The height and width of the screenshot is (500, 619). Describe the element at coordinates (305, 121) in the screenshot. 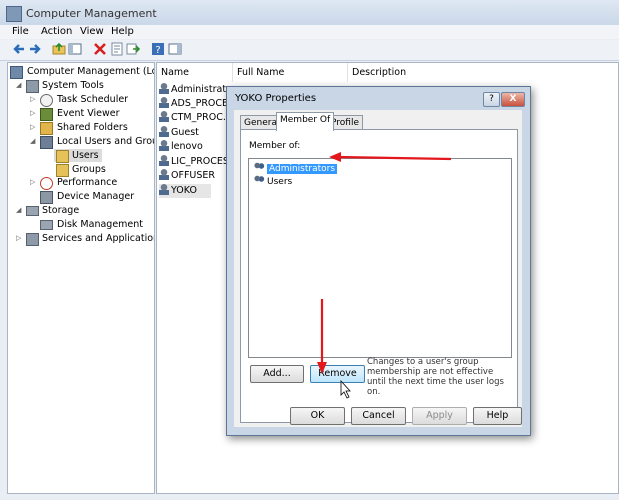

I see `tab-member-of: Member Of` at that location.